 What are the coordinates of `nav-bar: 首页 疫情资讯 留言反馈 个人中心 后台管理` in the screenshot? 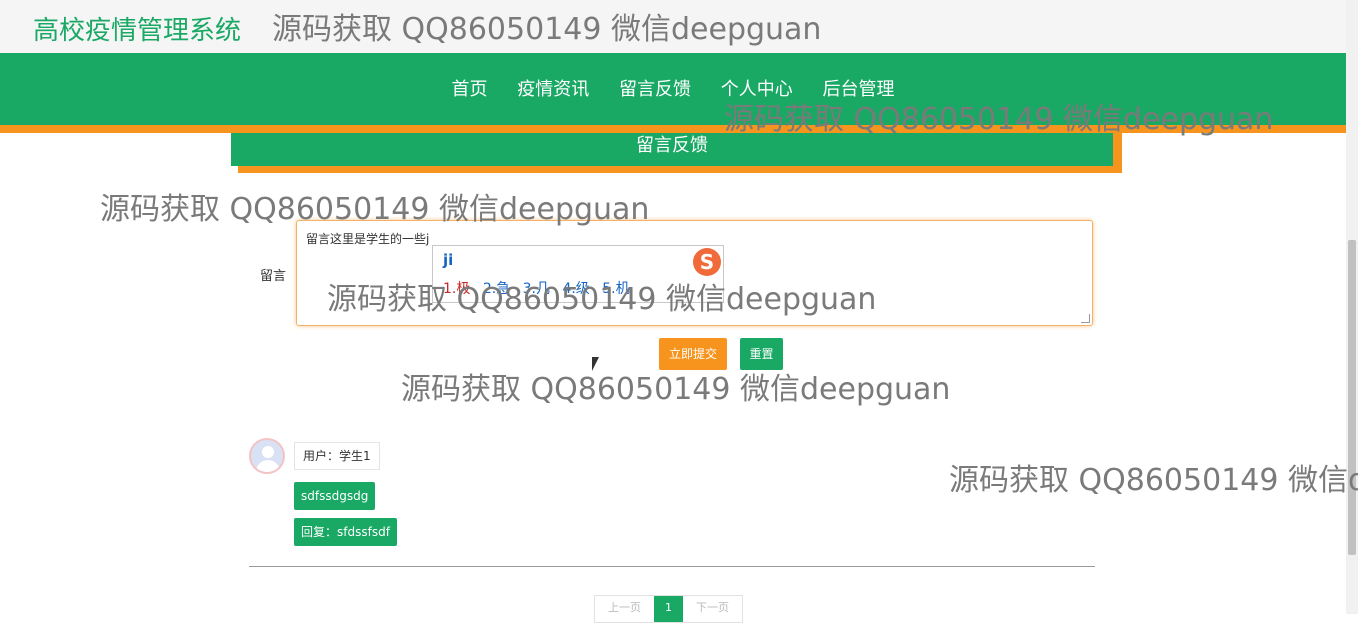 It's located at (673, 89).